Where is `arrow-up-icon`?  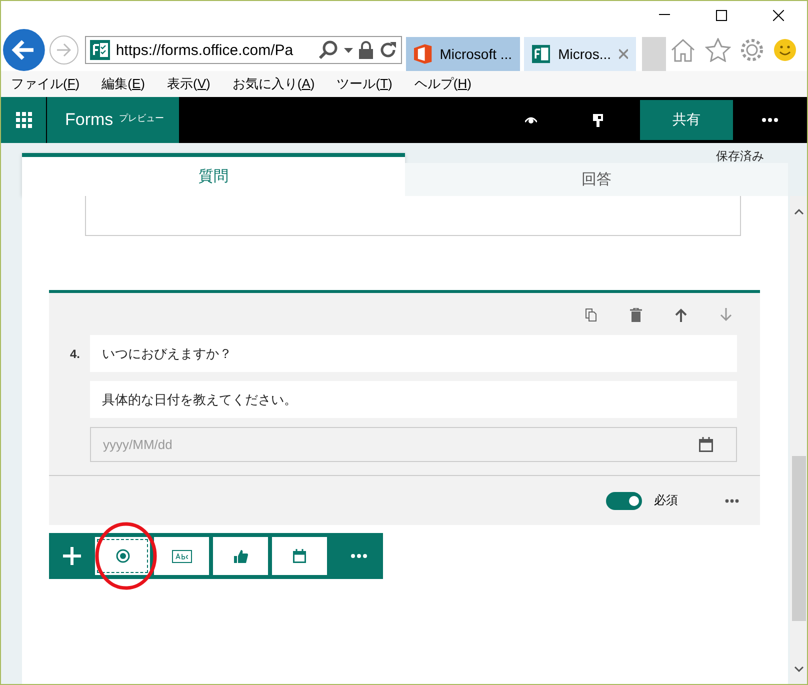 arrow-up-icon is located at coordinates (681, 315).